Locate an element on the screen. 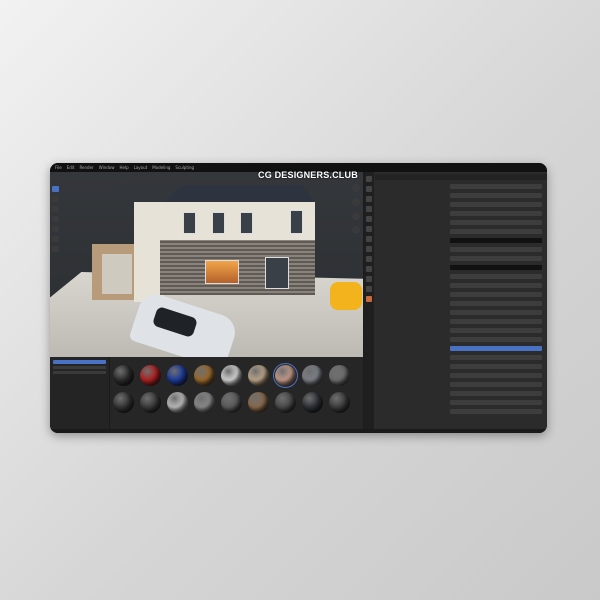 The height and width of the screenshot is (600, 600). menu-item: Window is located at coordinates (107, 167).